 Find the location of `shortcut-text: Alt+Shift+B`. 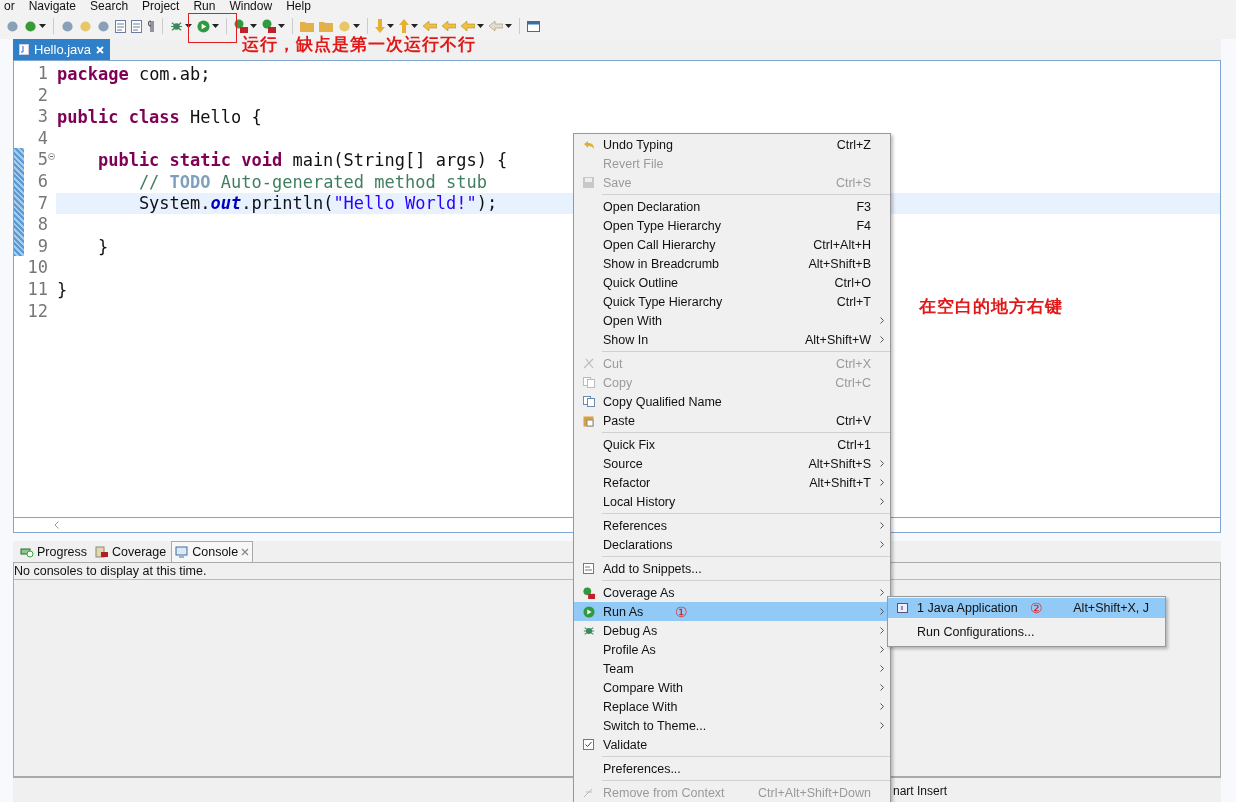

shortcut-text: Alt+Shift+B is located at coordinates (839, 263).